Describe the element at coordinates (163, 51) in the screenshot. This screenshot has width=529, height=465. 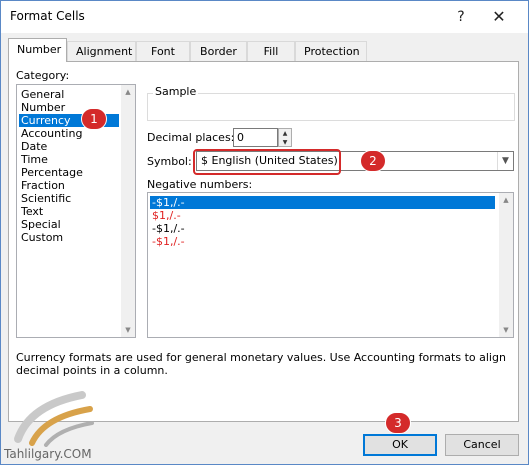
I see `tab-font: Font` at that location.